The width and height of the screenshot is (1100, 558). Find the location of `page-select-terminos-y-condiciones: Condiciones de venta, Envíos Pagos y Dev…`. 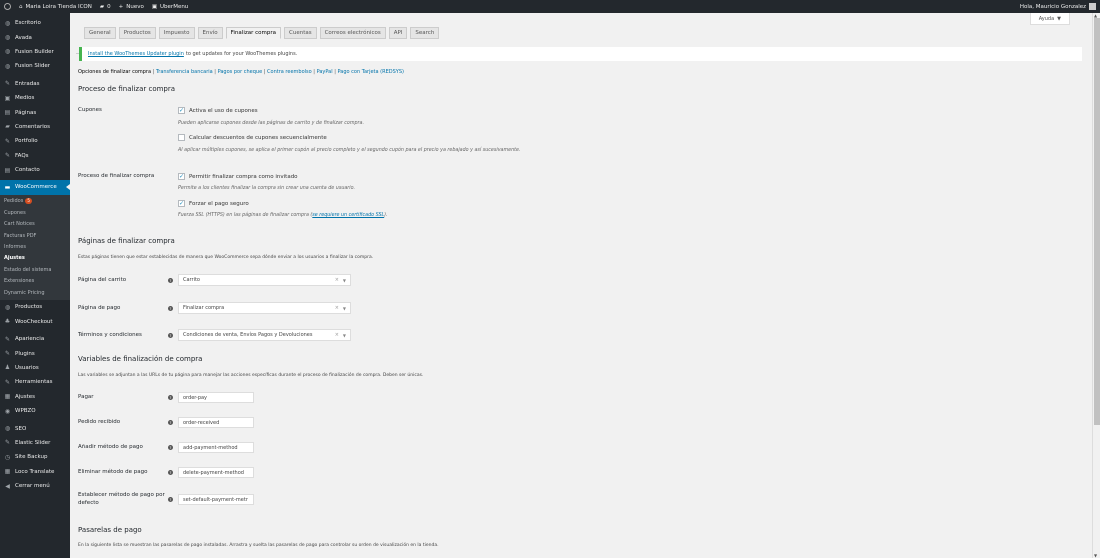

page-select-terminos-y-condiciones: Condiciones de venta, Envíos Pagos y Dev… is located at coordinates (264, 335).